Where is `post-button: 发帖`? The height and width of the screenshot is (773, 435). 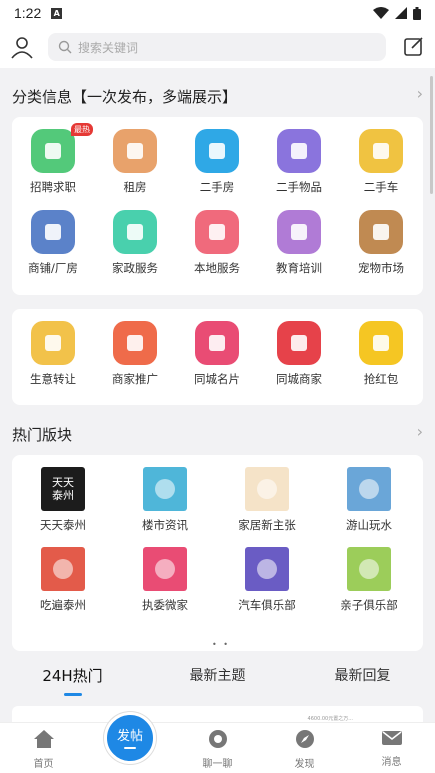
post-button: 发帖 is located at coordinates (130, 738).